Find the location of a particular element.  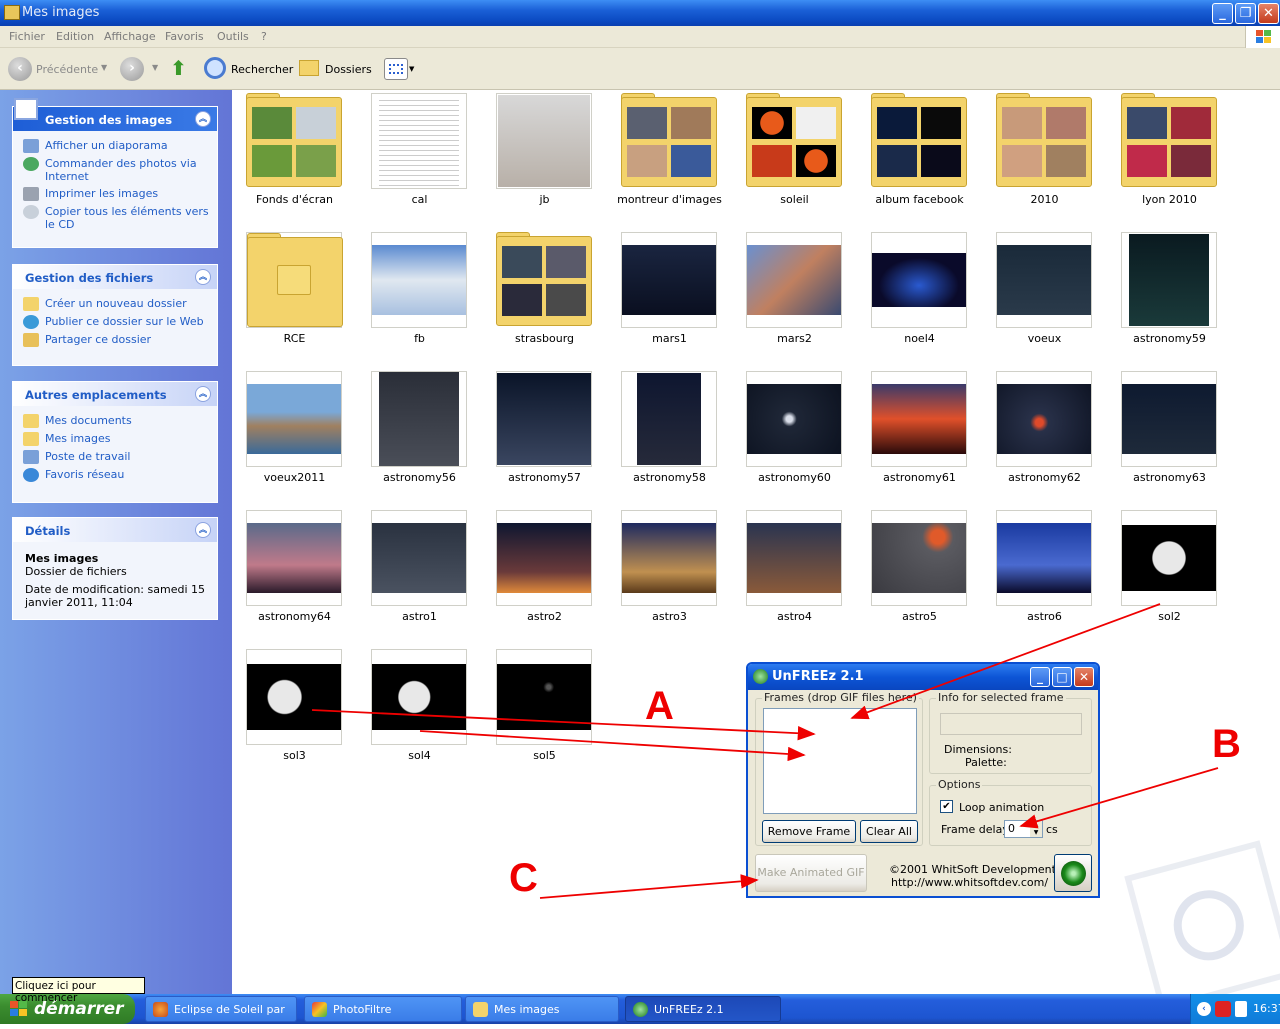

task-photofiltre: PhotoFiltre is located at coordinates (383, 1009).